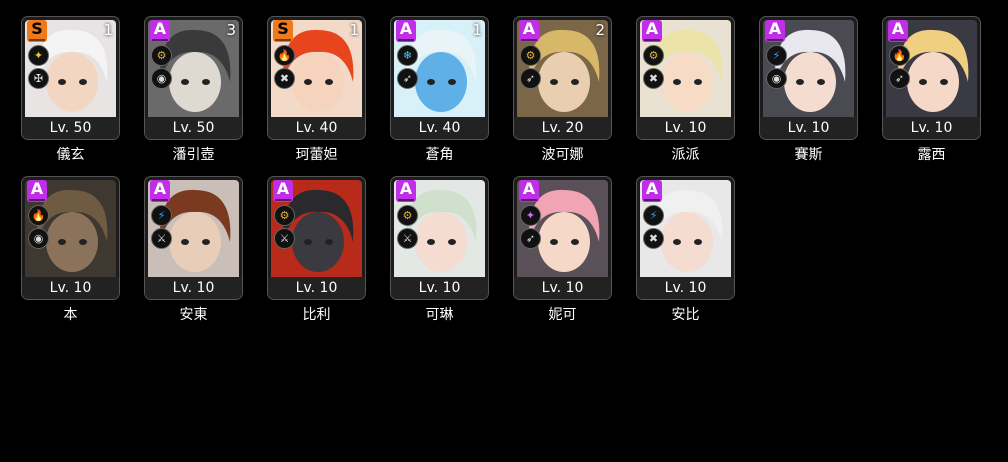 The image size is (1008, 462). Describe the element at coordinates (439, 315) in the screenshot. I see `agent-name: 可琳` at that location.